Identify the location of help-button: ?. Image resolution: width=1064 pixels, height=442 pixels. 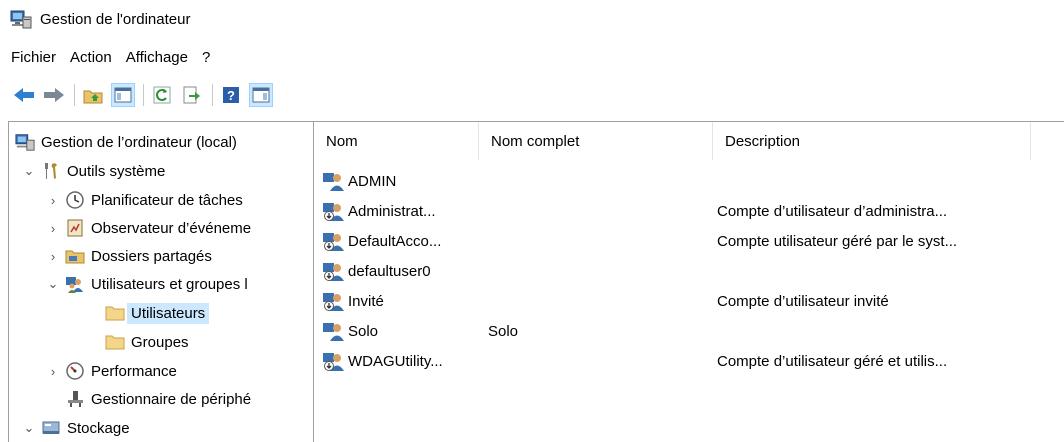
(231, 95).